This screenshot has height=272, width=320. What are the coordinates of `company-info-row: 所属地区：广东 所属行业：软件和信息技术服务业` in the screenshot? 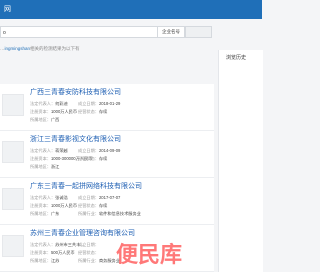 It's located at (85, 214).